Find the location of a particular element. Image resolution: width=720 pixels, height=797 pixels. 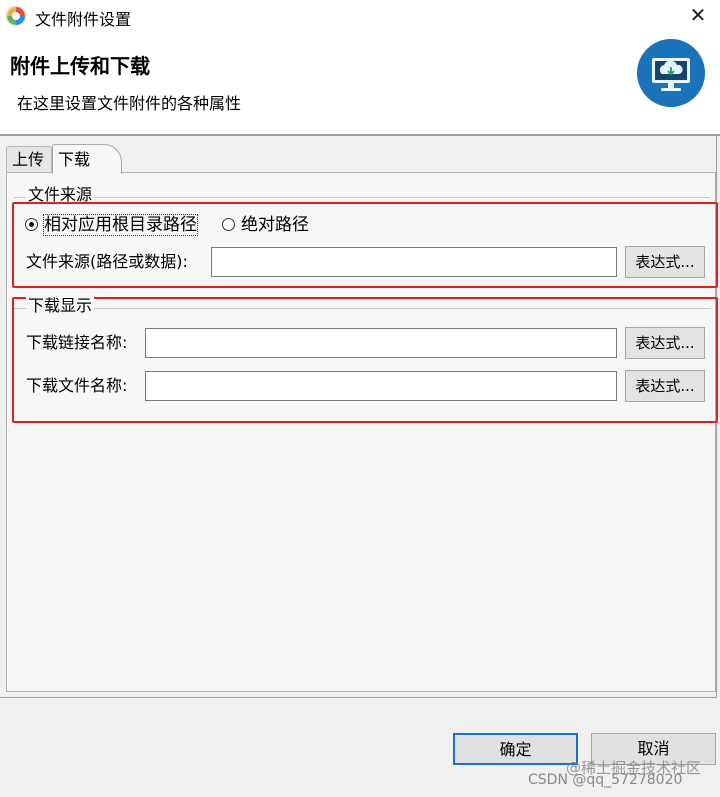

ok-button: 确定 is located at coordinates (515, 749).